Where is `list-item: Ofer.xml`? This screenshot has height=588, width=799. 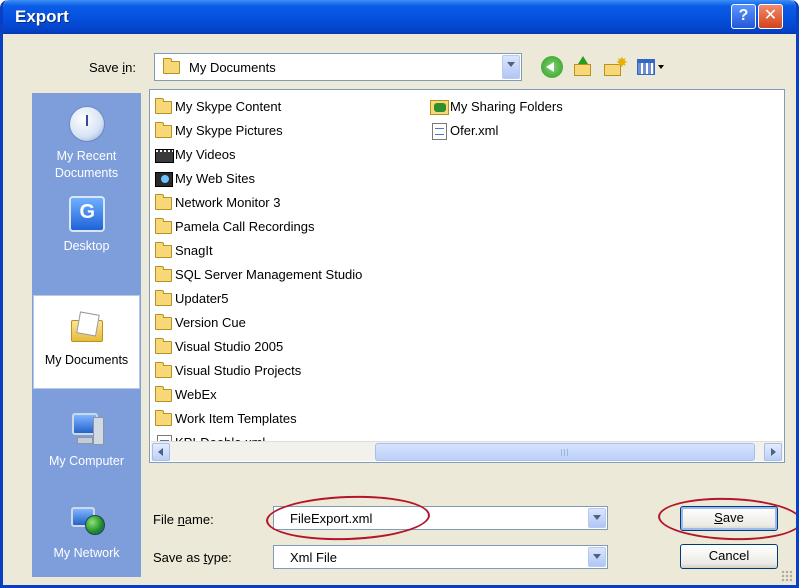 list-item: Ofer.xml is located at coordinates (496, 132).